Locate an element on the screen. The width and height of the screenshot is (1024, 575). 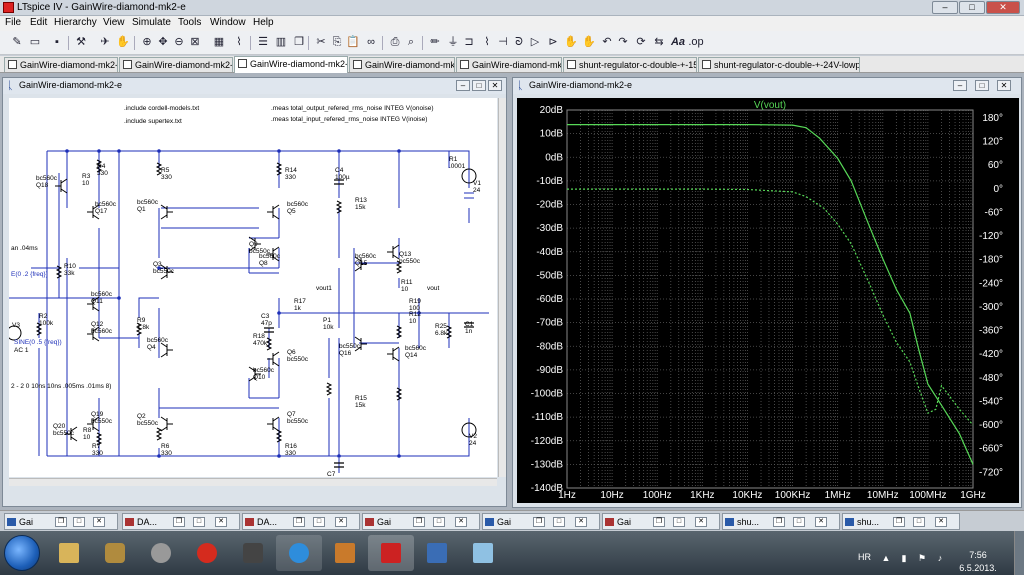
schematic-horizontal-scrollbar is located at coordinates (253, 482).